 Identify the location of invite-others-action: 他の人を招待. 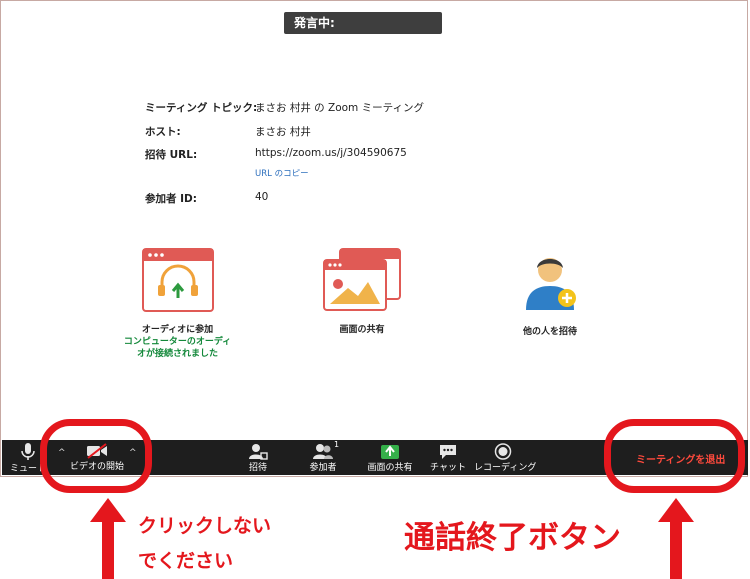
(550, 292).